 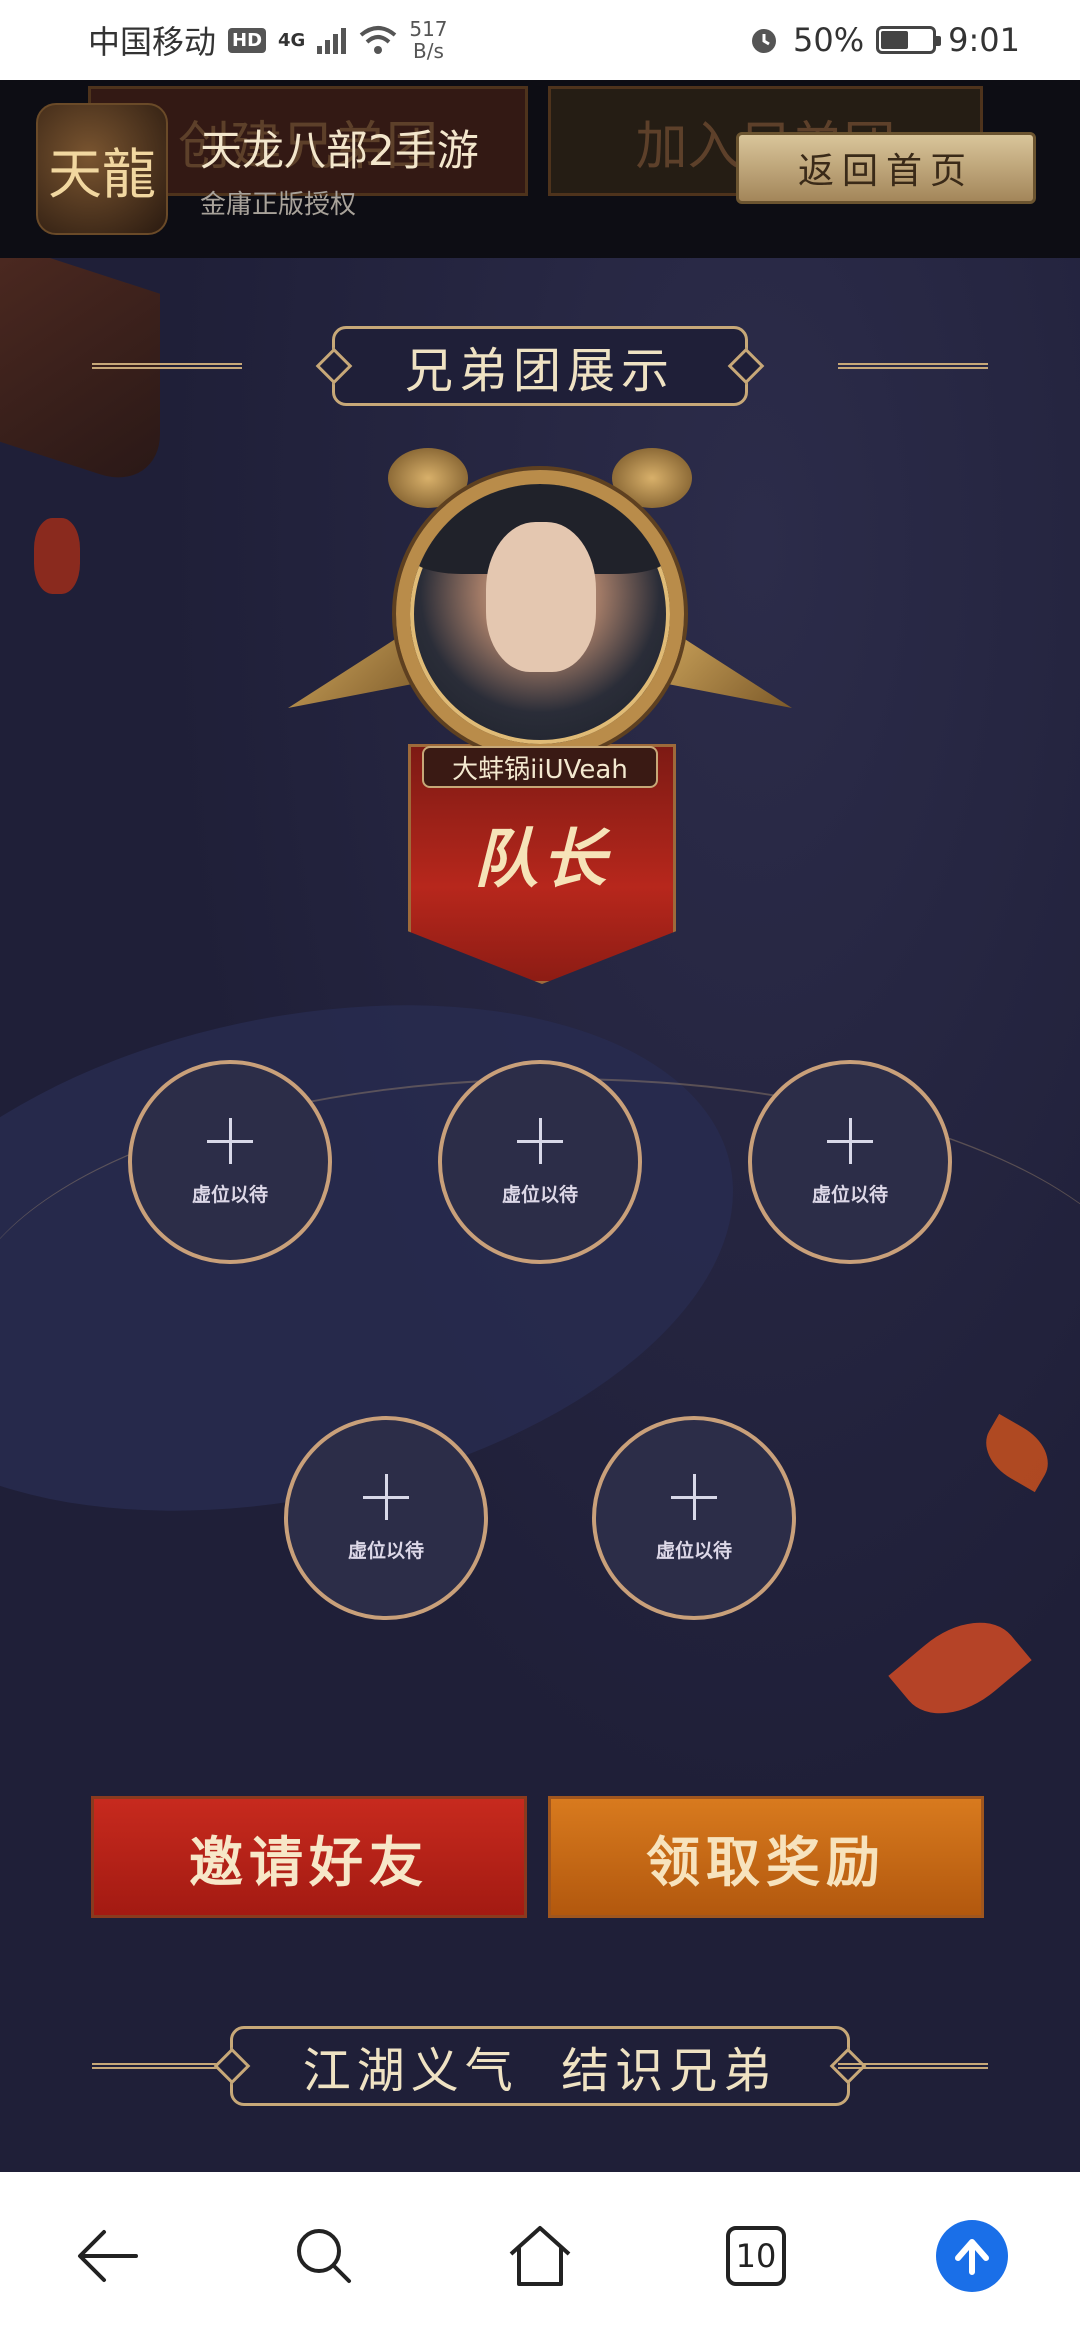 I want to click on back-button, so click(x=108, y=2256).